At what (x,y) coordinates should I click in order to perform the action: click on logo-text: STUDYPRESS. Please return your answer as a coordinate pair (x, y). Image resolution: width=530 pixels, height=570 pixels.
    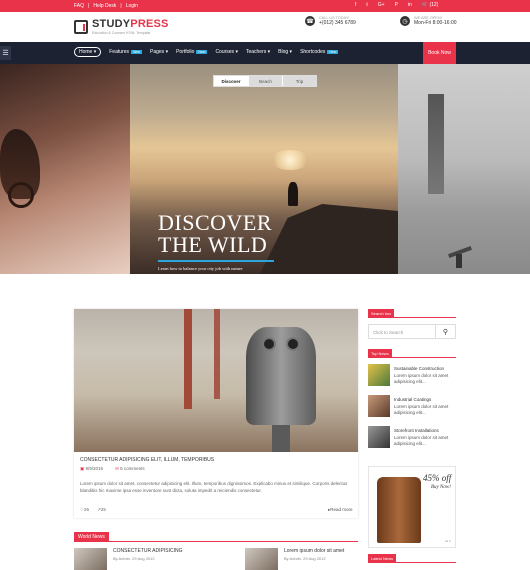
    Looking at the image, I should click on (130, 24).